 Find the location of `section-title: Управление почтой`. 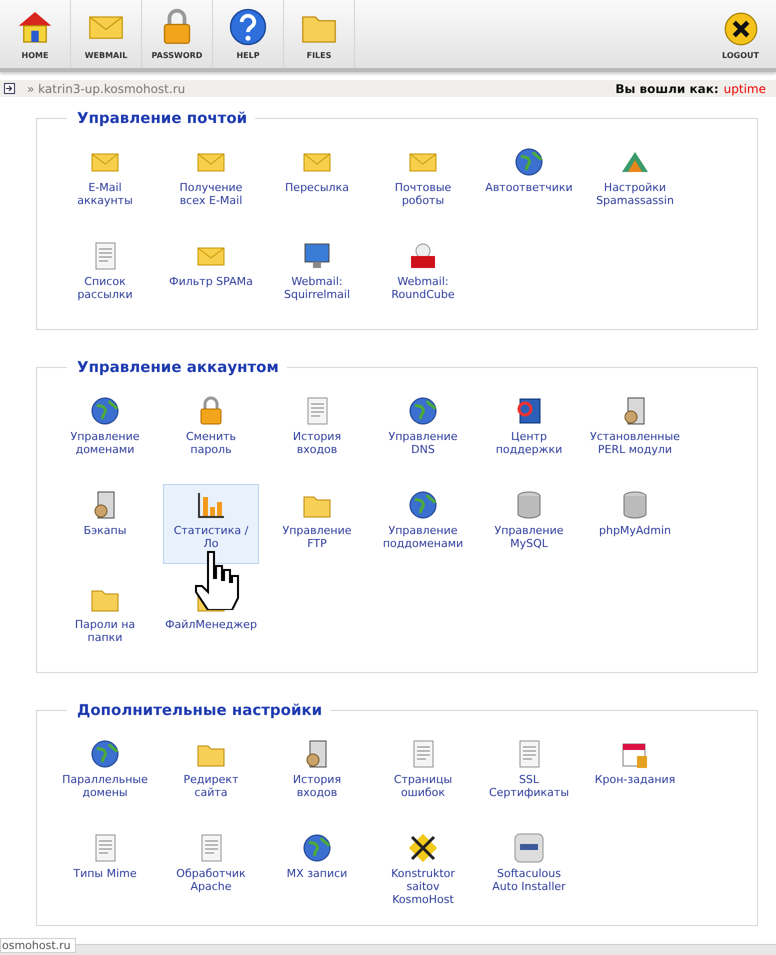

section-title: Управление почтой is located at coordinates (162, 118).